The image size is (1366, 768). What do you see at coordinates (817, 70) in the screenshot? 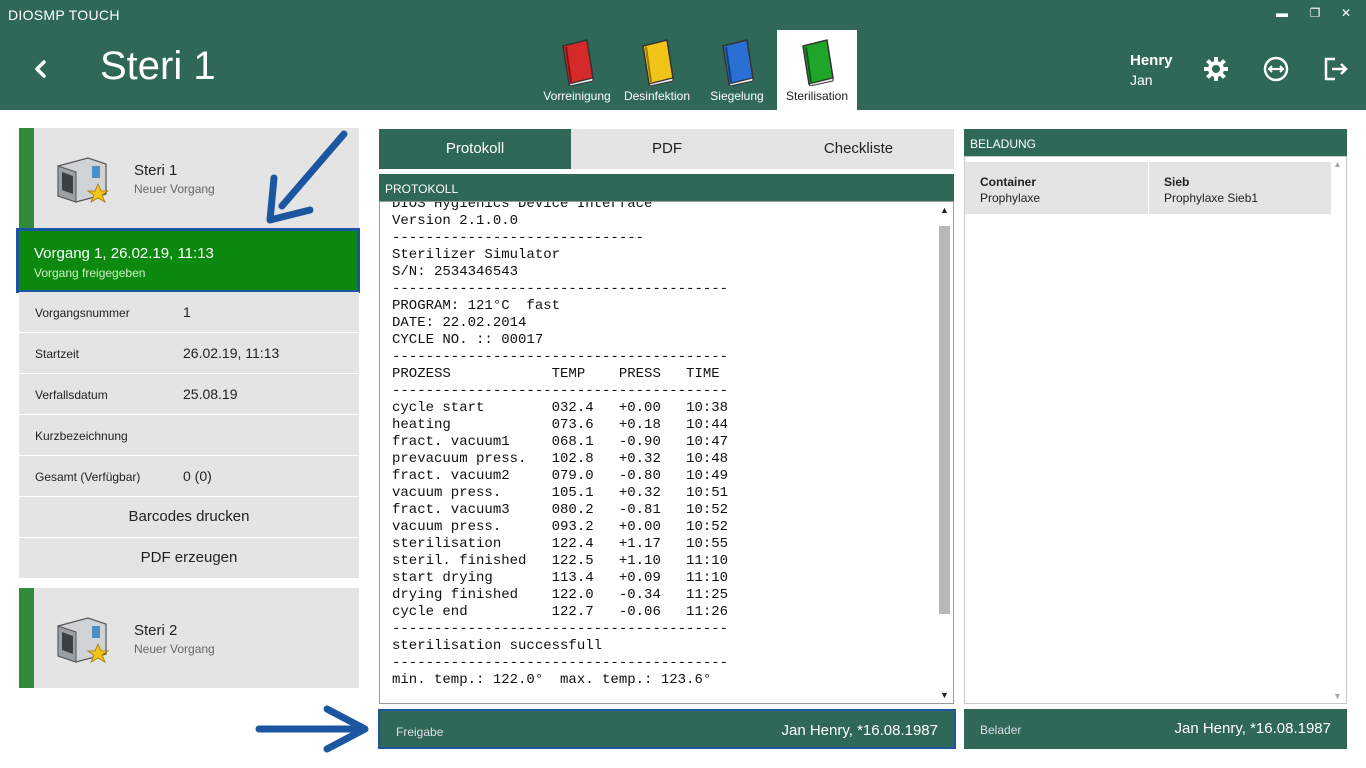
I see `tab-sterilisation: Sterilisation` at bounding box center [817, 70].